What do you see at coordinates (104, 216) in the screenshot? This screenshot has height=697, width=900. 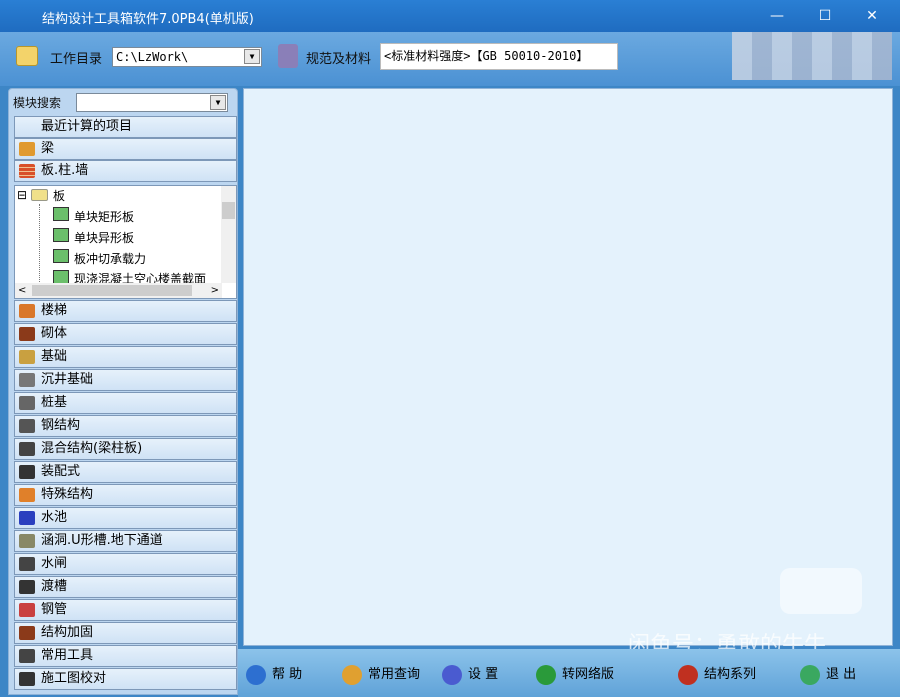 I see `tree-node: 单块矩形板` at bounding box center [104, 216].